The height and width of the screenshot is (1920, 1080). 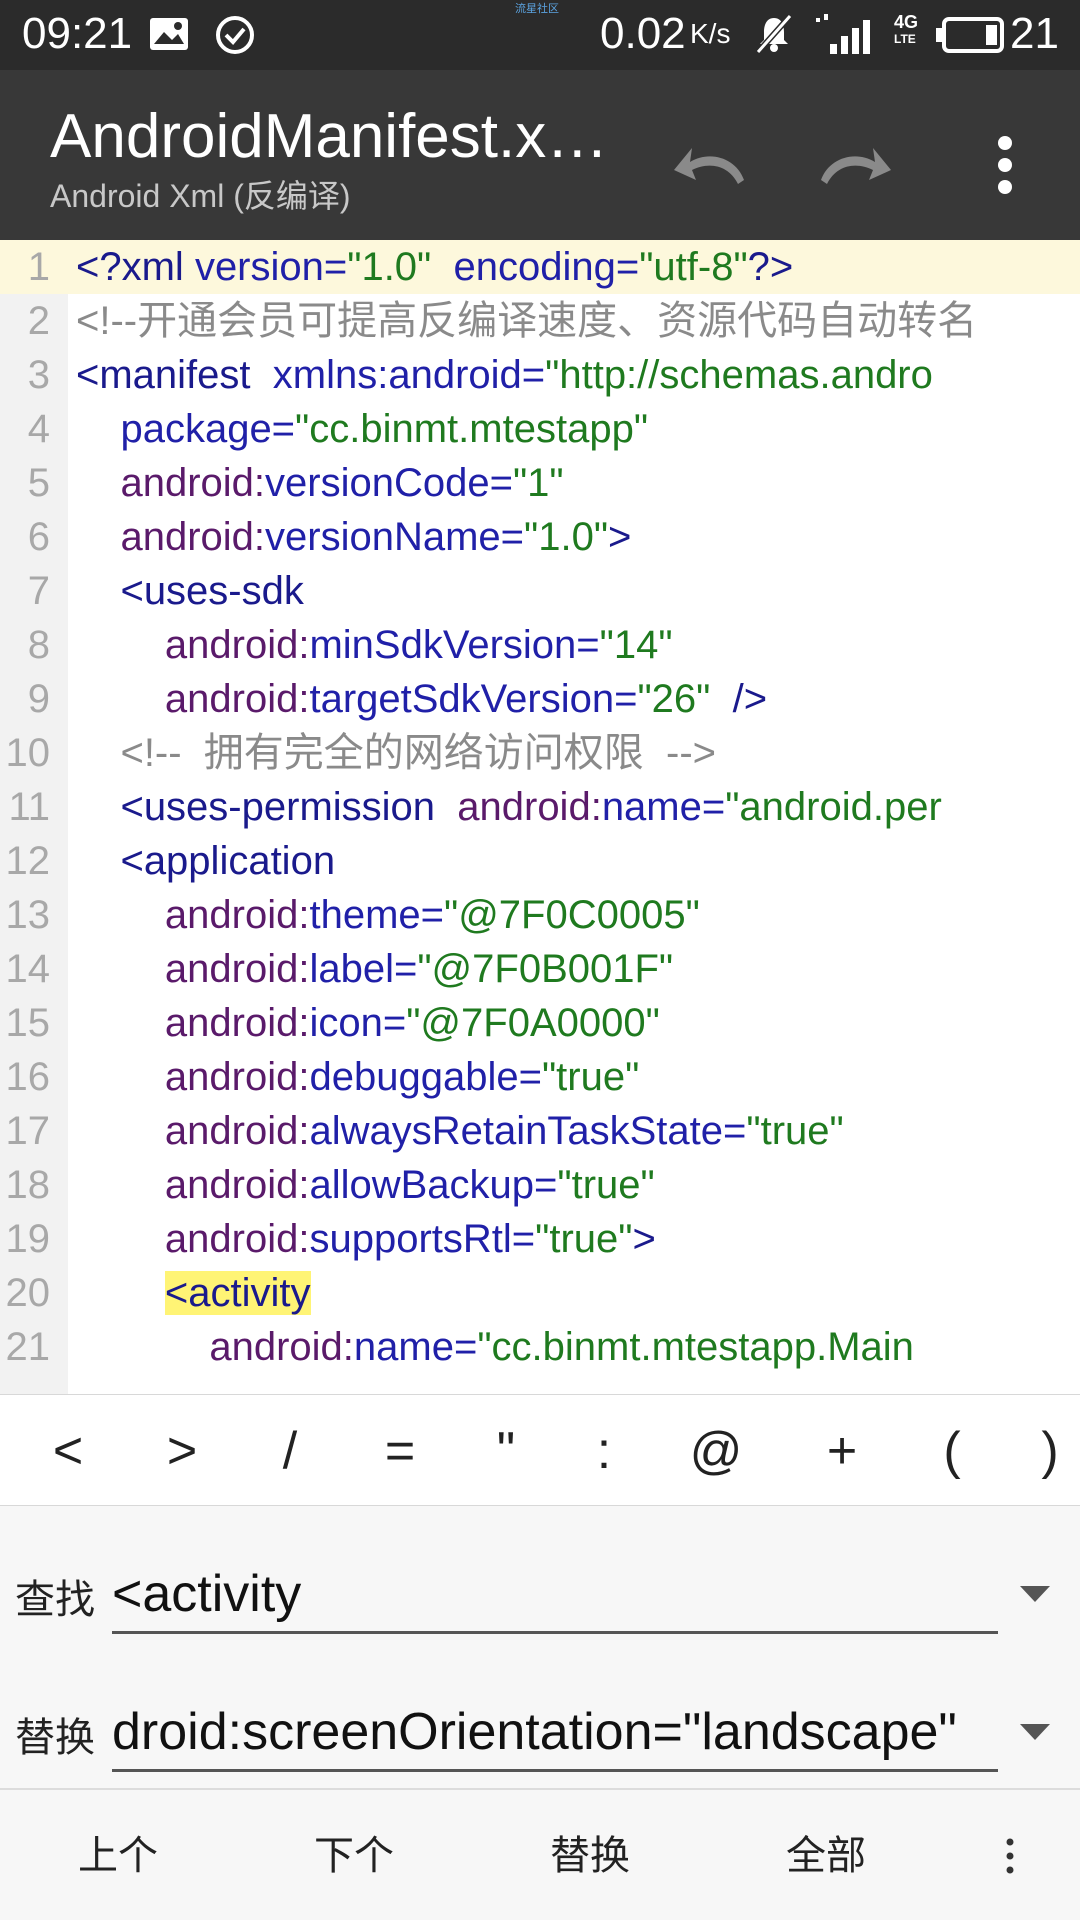 I want to click on code-token: allowBackup=, so click(x=433, y=1185).